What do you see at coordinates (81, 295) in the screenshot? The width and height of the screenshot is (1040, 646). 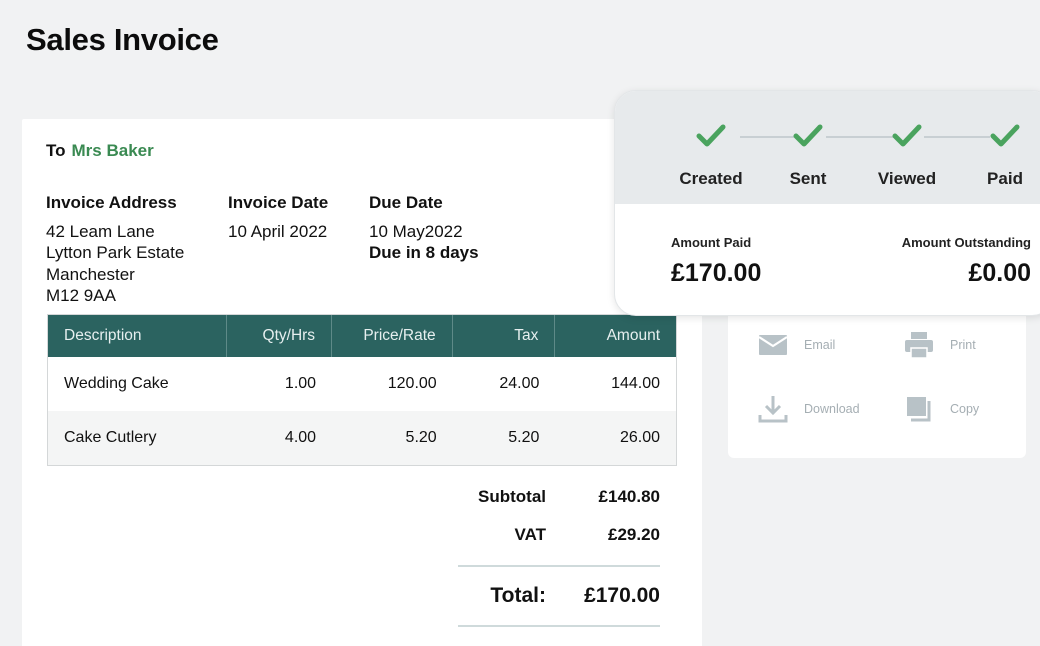 I see `address-line: M12 9AA` at bounding box center [81, 295].